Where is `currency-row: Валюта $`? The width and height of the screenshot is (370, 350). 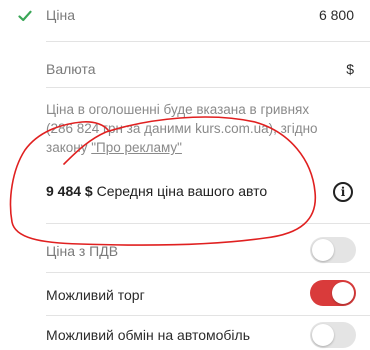
currency-row: Валюта $ is located at coordinates (185, 70).